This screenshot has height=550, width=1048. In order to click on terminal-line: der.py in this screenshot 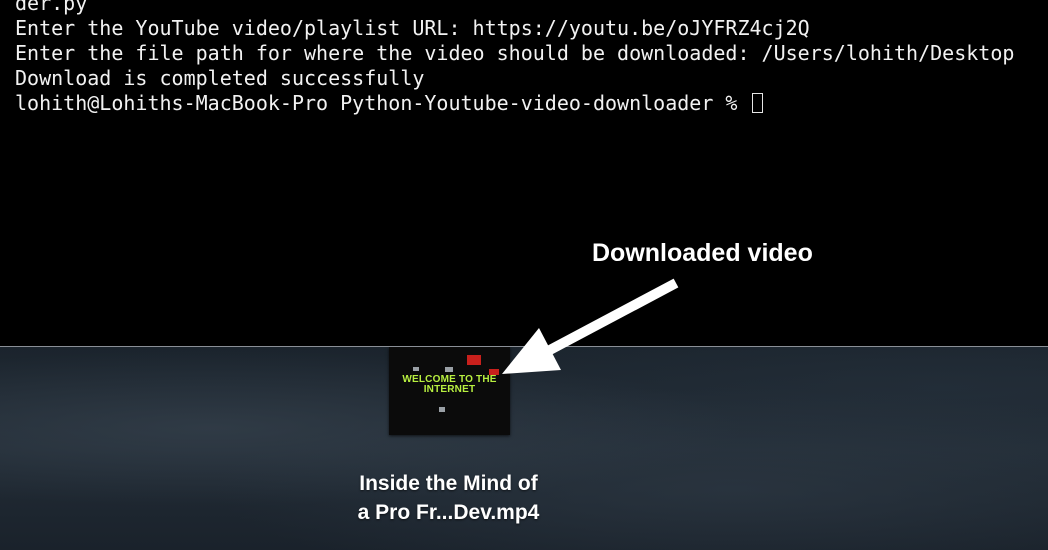, I will do `click(51, 7)`.